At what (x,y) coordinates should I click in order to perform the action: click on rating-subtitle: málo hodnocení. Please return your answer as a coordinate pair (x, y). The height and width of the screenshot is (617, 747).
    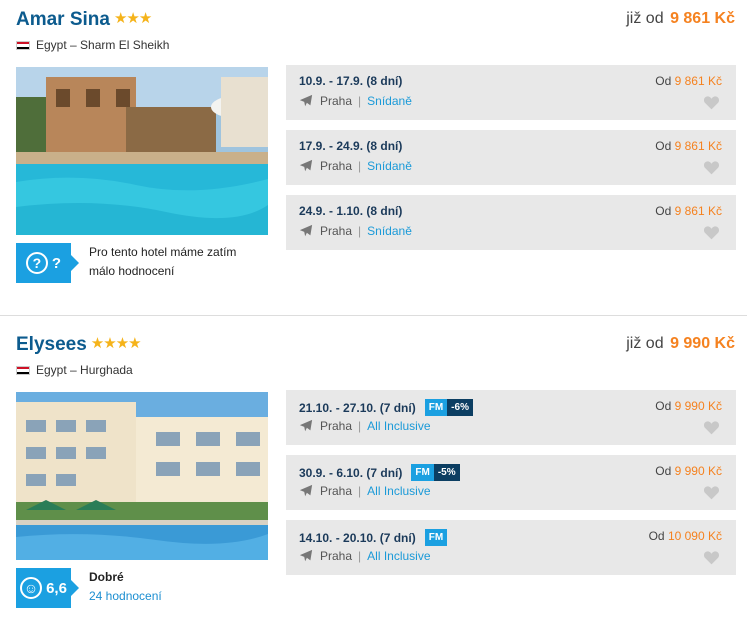
    Looking at the image, I should click on (132, 271).